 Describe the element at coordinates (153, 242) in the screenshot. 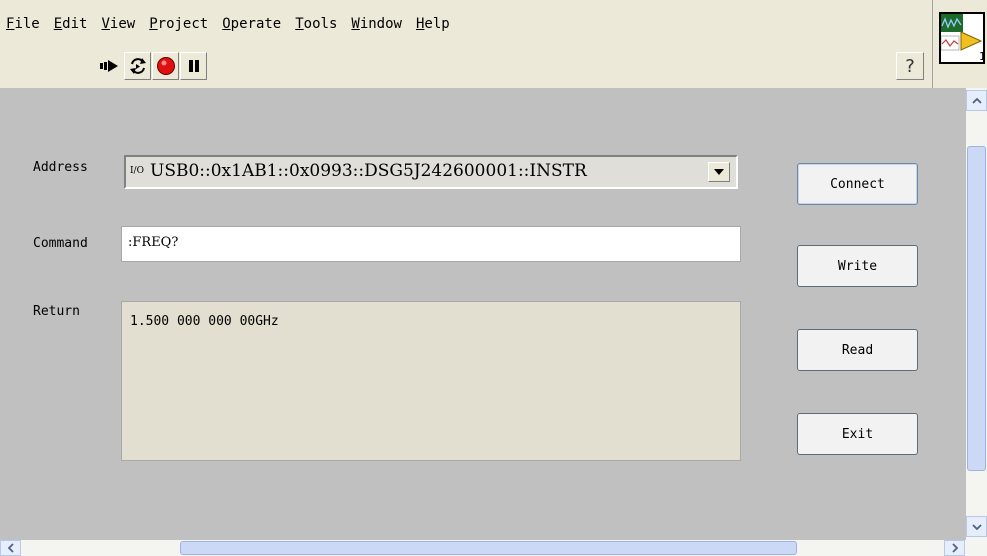

I see `command-value: :FREQ?` at that location.